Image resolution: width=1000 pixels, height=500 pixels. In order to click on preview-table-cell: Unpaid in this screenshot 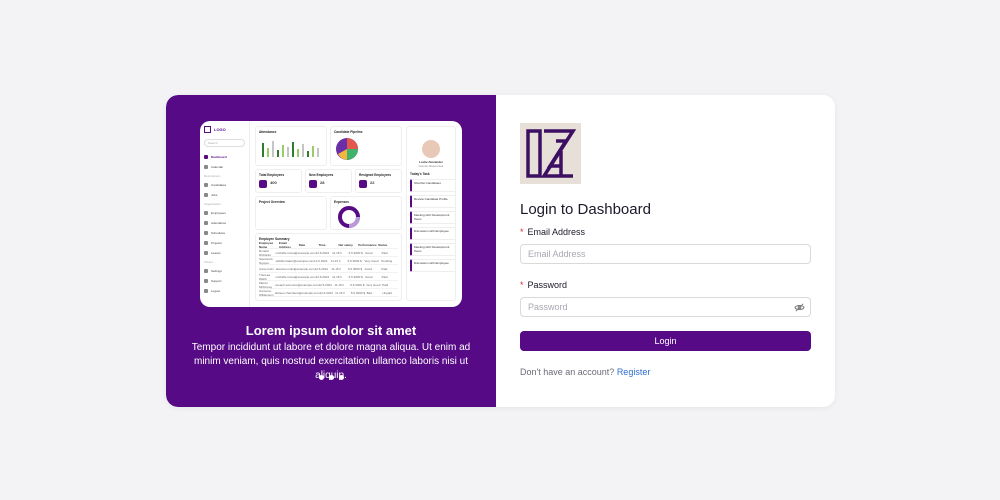, I will do `click(387, 292)`.